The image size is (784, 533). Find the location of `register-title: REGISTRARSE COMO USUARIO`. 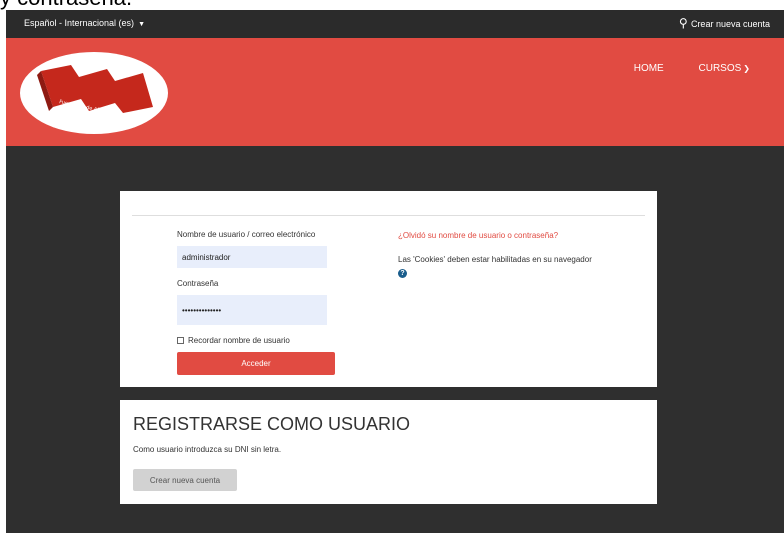

register-title: REGISTRARSE COMO USUARIO is located at coordinates (272, 424).